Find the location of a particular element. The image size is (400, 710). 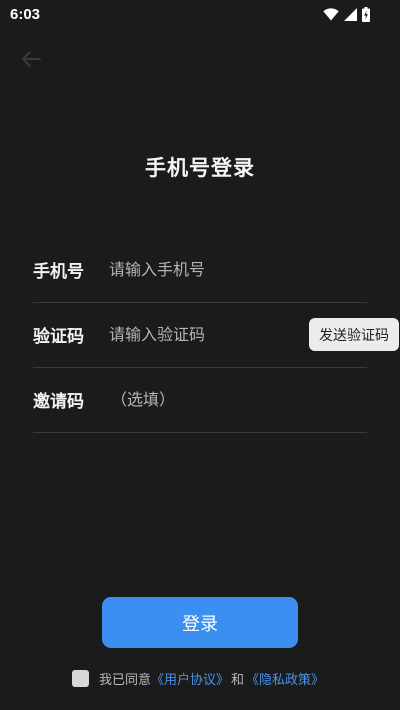

agreement-checkbox is located at coordinates (80, 678).